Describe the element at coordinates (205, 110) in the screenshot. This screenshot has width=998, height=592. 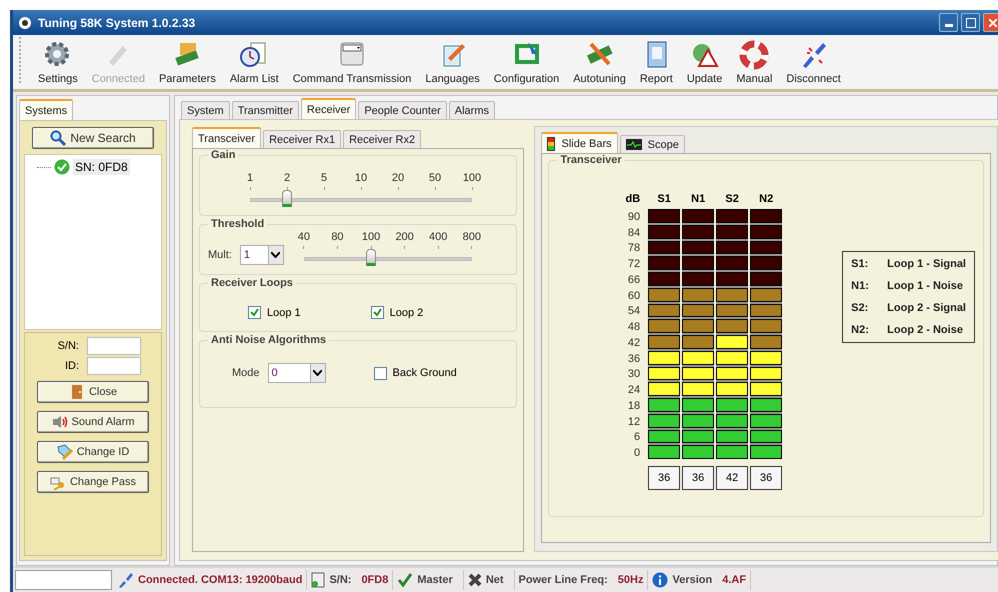
I see `tab: System` at that location.